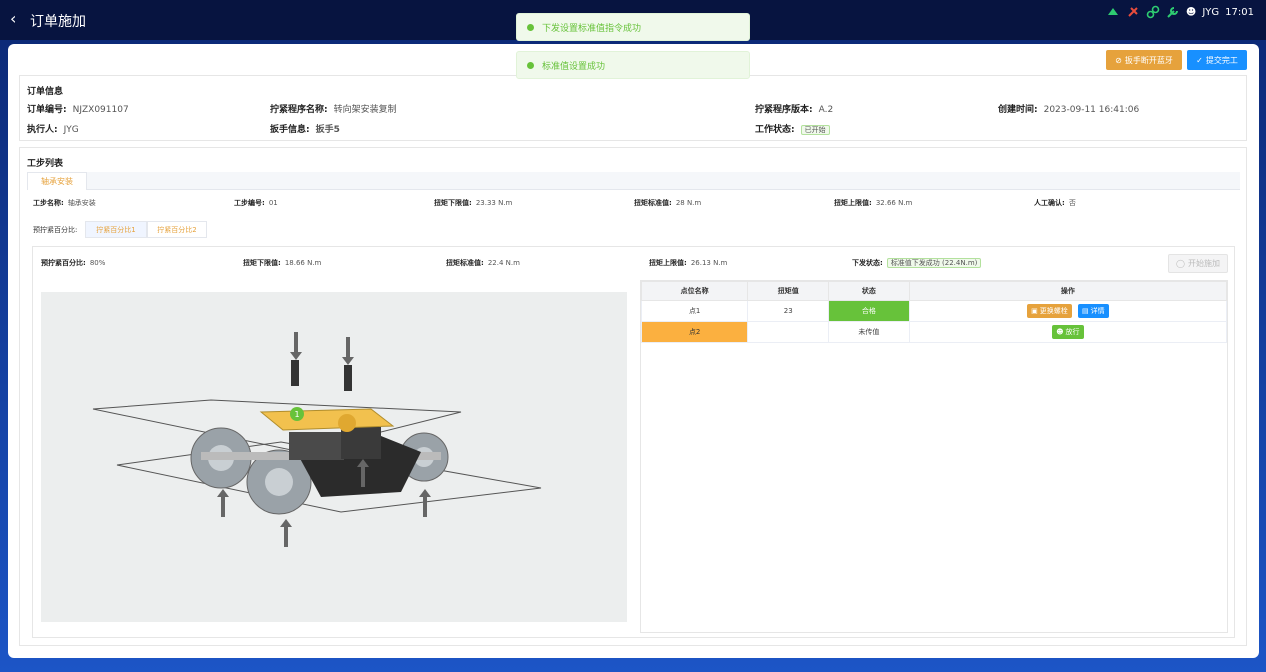 The width and height of the screenshot is (1266, 672). What do you see at coordinates (53, 130) in the screenshot?
I see `executor: 执行人: JYG` at bounding box center [53, 130].